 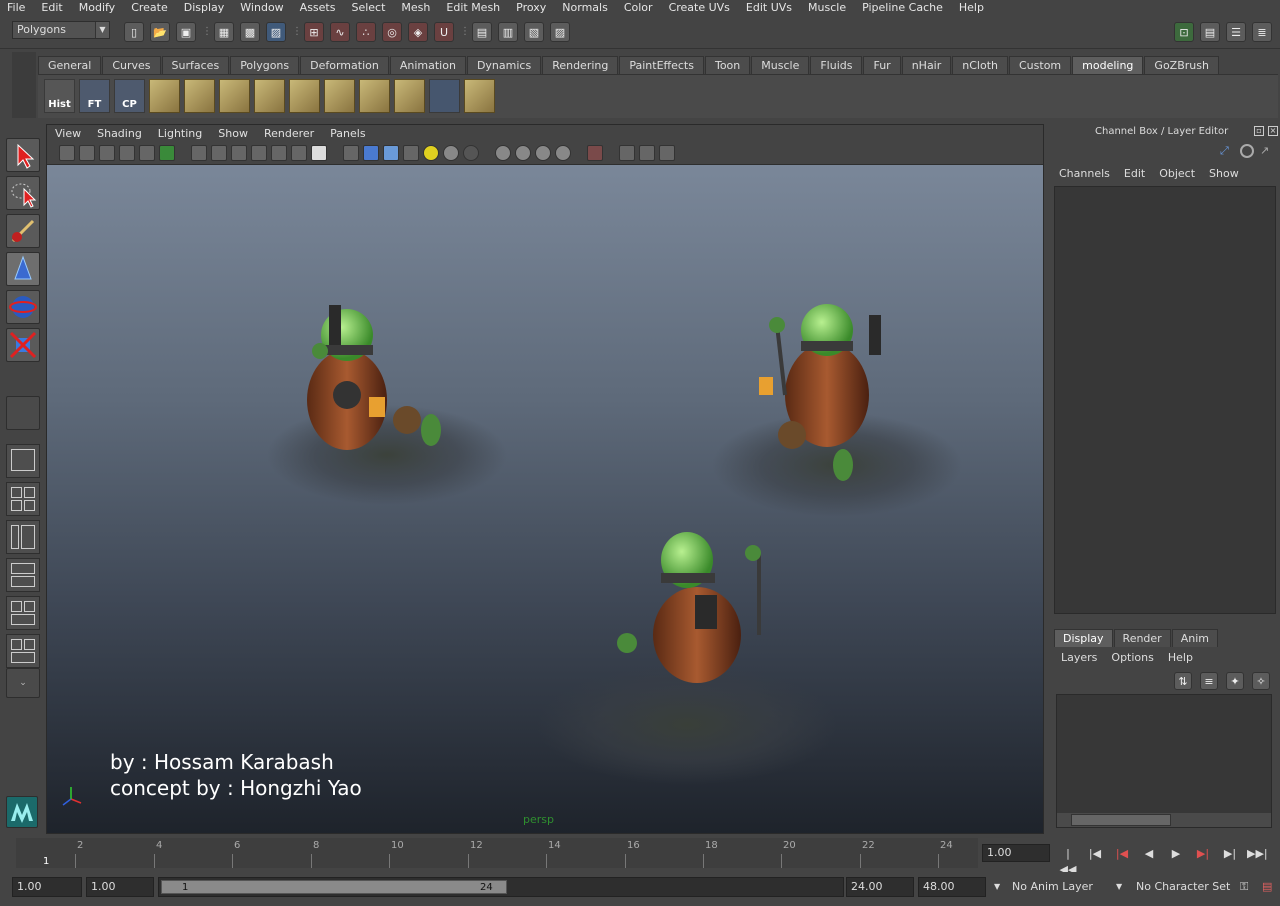 What do you see at coordinates (418, 32) in the screenshot?
I see `make-live-icon: ◈` at bounding box center [418, 32].